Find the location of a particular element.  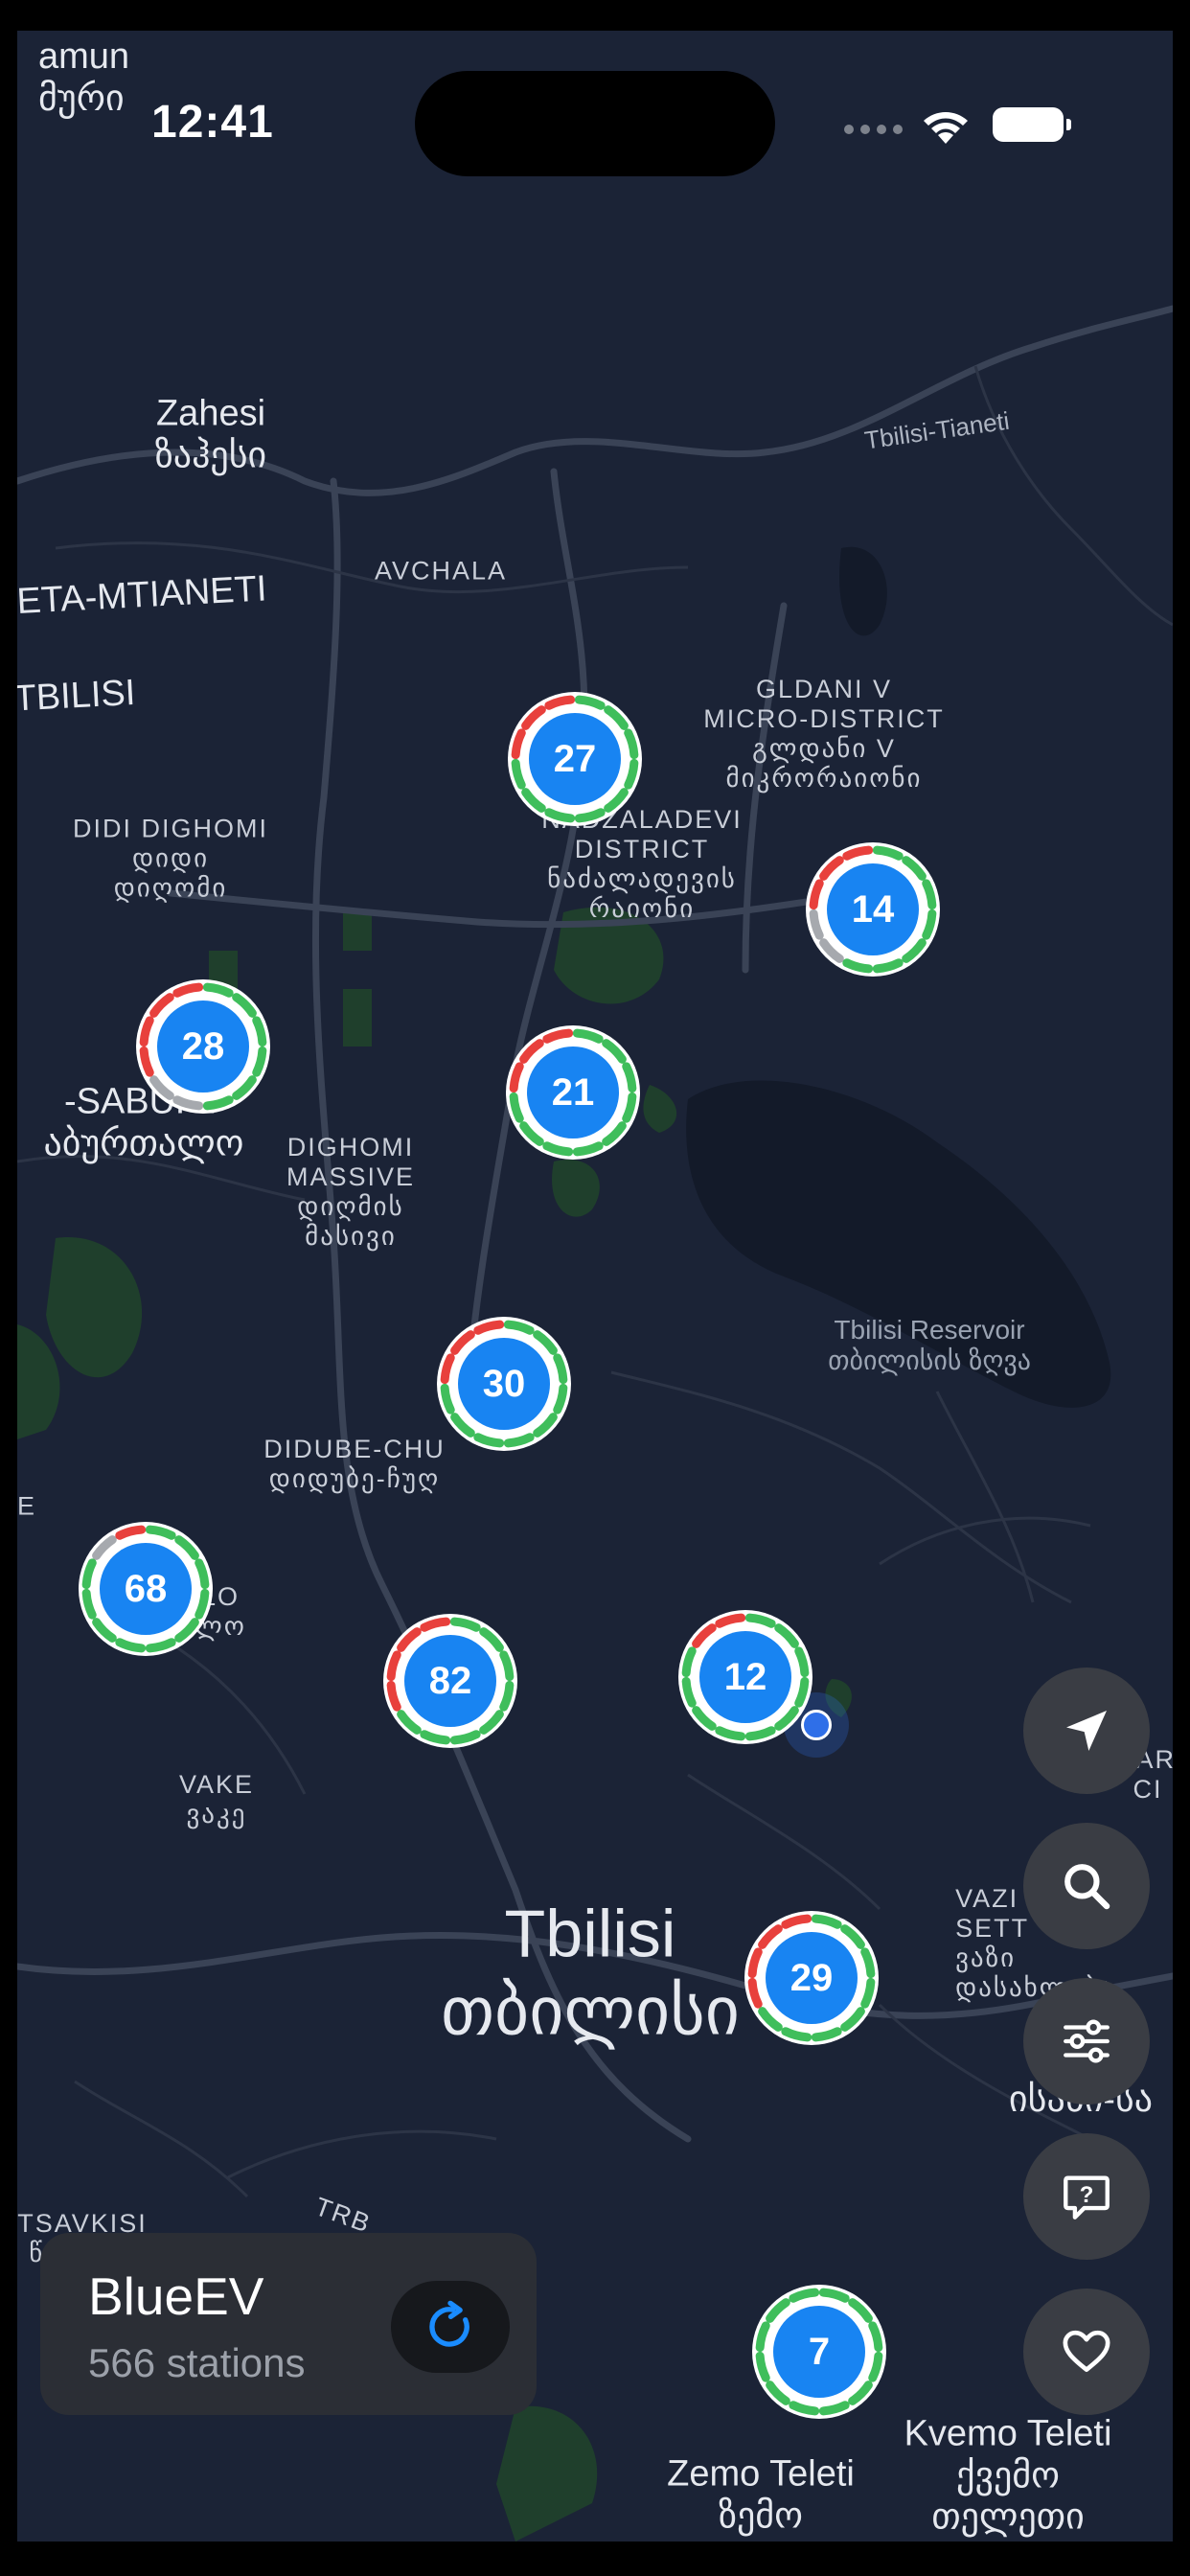

cluster-count: 7 is located at coordinates (820, 2352).